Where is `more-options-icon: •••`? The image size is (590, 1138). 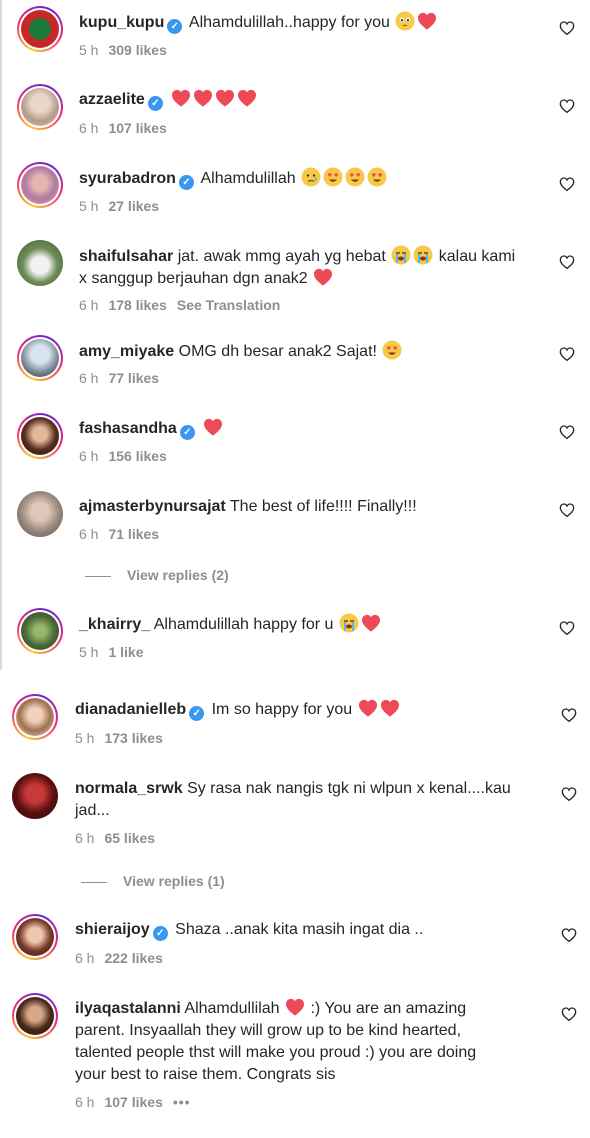 more-options-icon: ••• is located at coordinates (182, 1102).